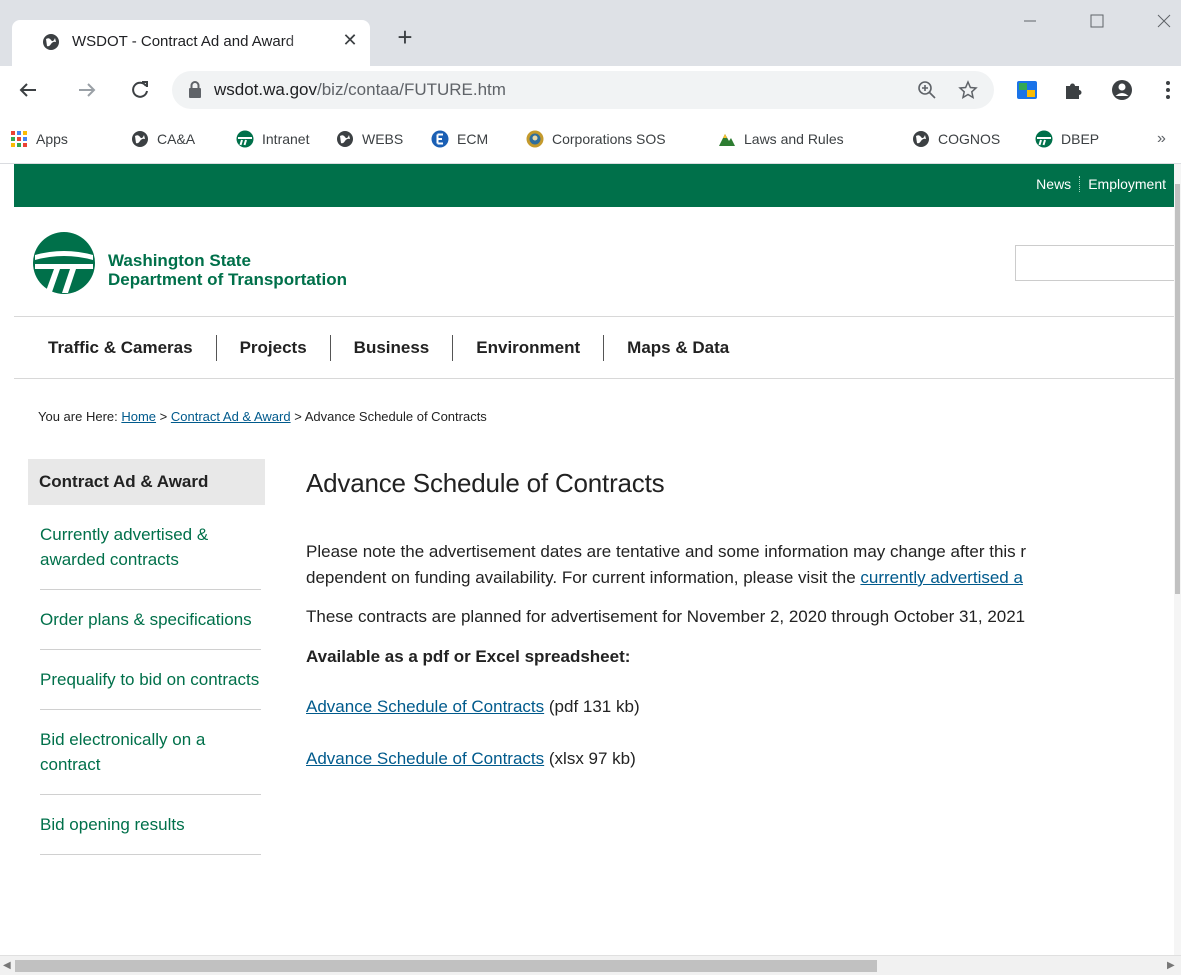 This screenshot has height=975, width=1181. I want to click on bookmark-laws-and-rules: Laws and Rules, so click(781, 139).